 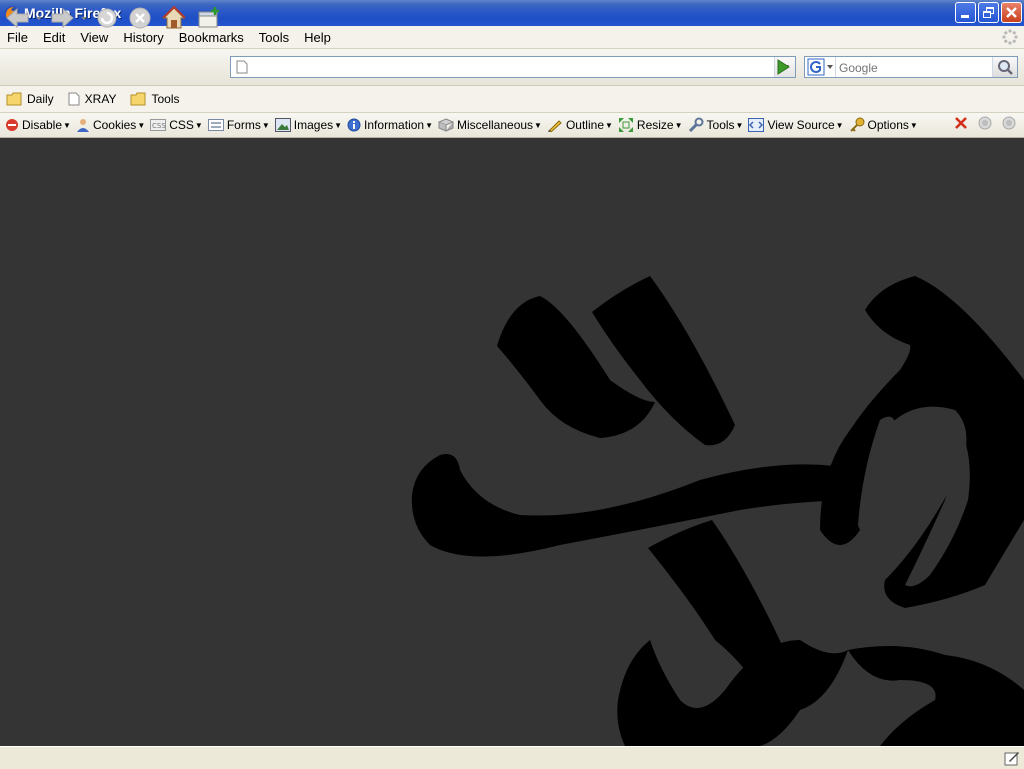 I want to click on outline-icon, so click(x=554, y=126).